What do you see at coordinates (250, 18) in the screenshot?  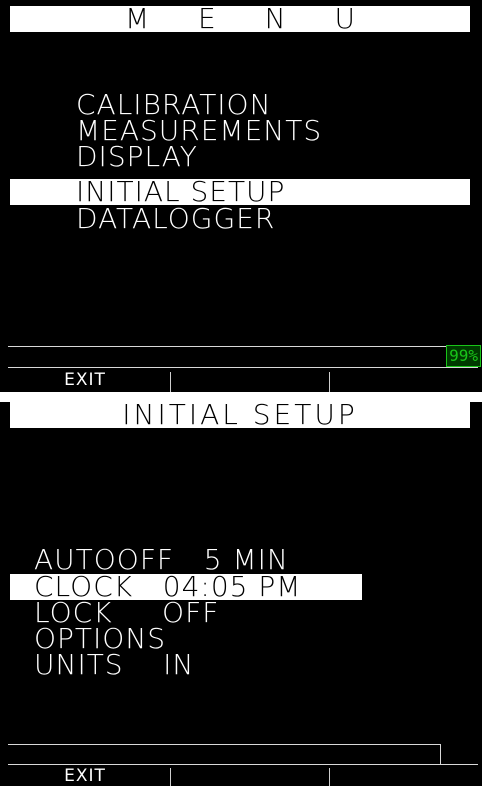 I see `menu-title: M E N U` at bounding box center [250, 18].